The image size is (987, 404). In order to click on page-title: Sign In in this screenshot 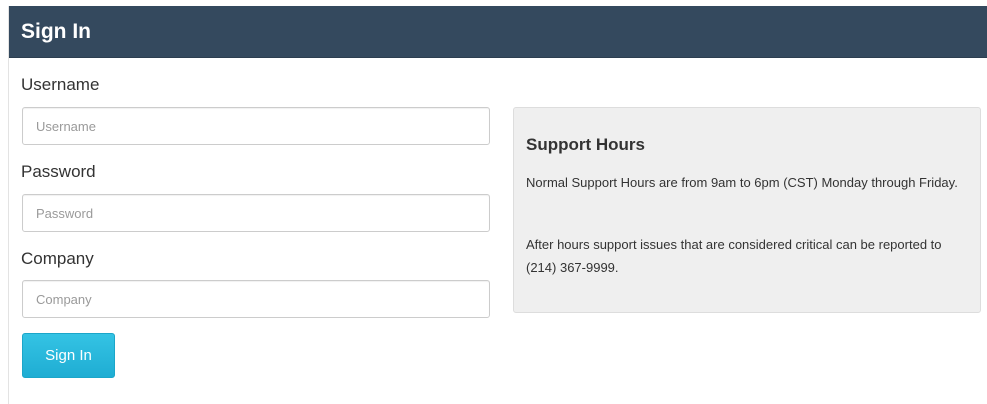, I will do `click(56, 31)`.